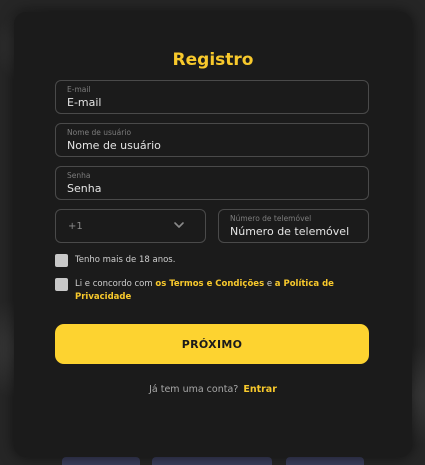 The width and height of the screenshot is (425, 465). What do you see at coordinates (84, 102) in the screenshot?
I see `email-field-placeholder: E-mail` at bounding box center [84, 102].